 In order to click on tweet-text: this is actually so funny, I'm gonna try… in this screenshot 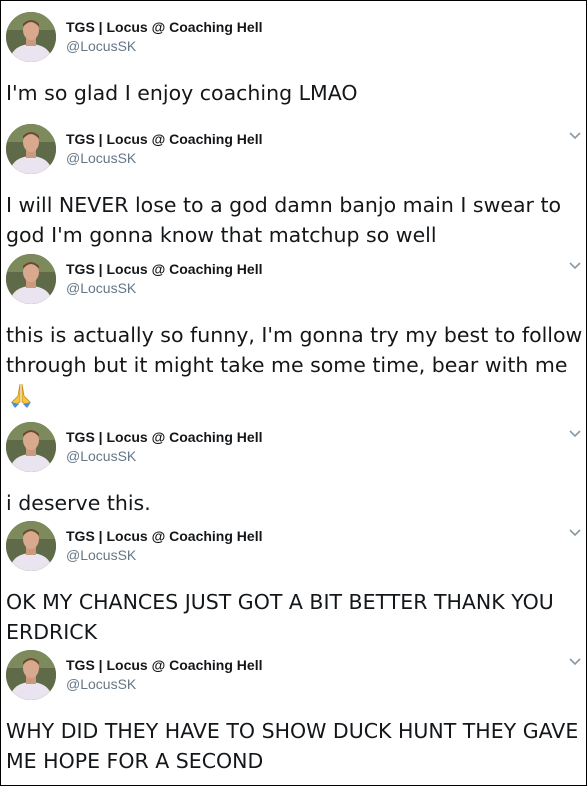, I will do `click(294, 350)`.